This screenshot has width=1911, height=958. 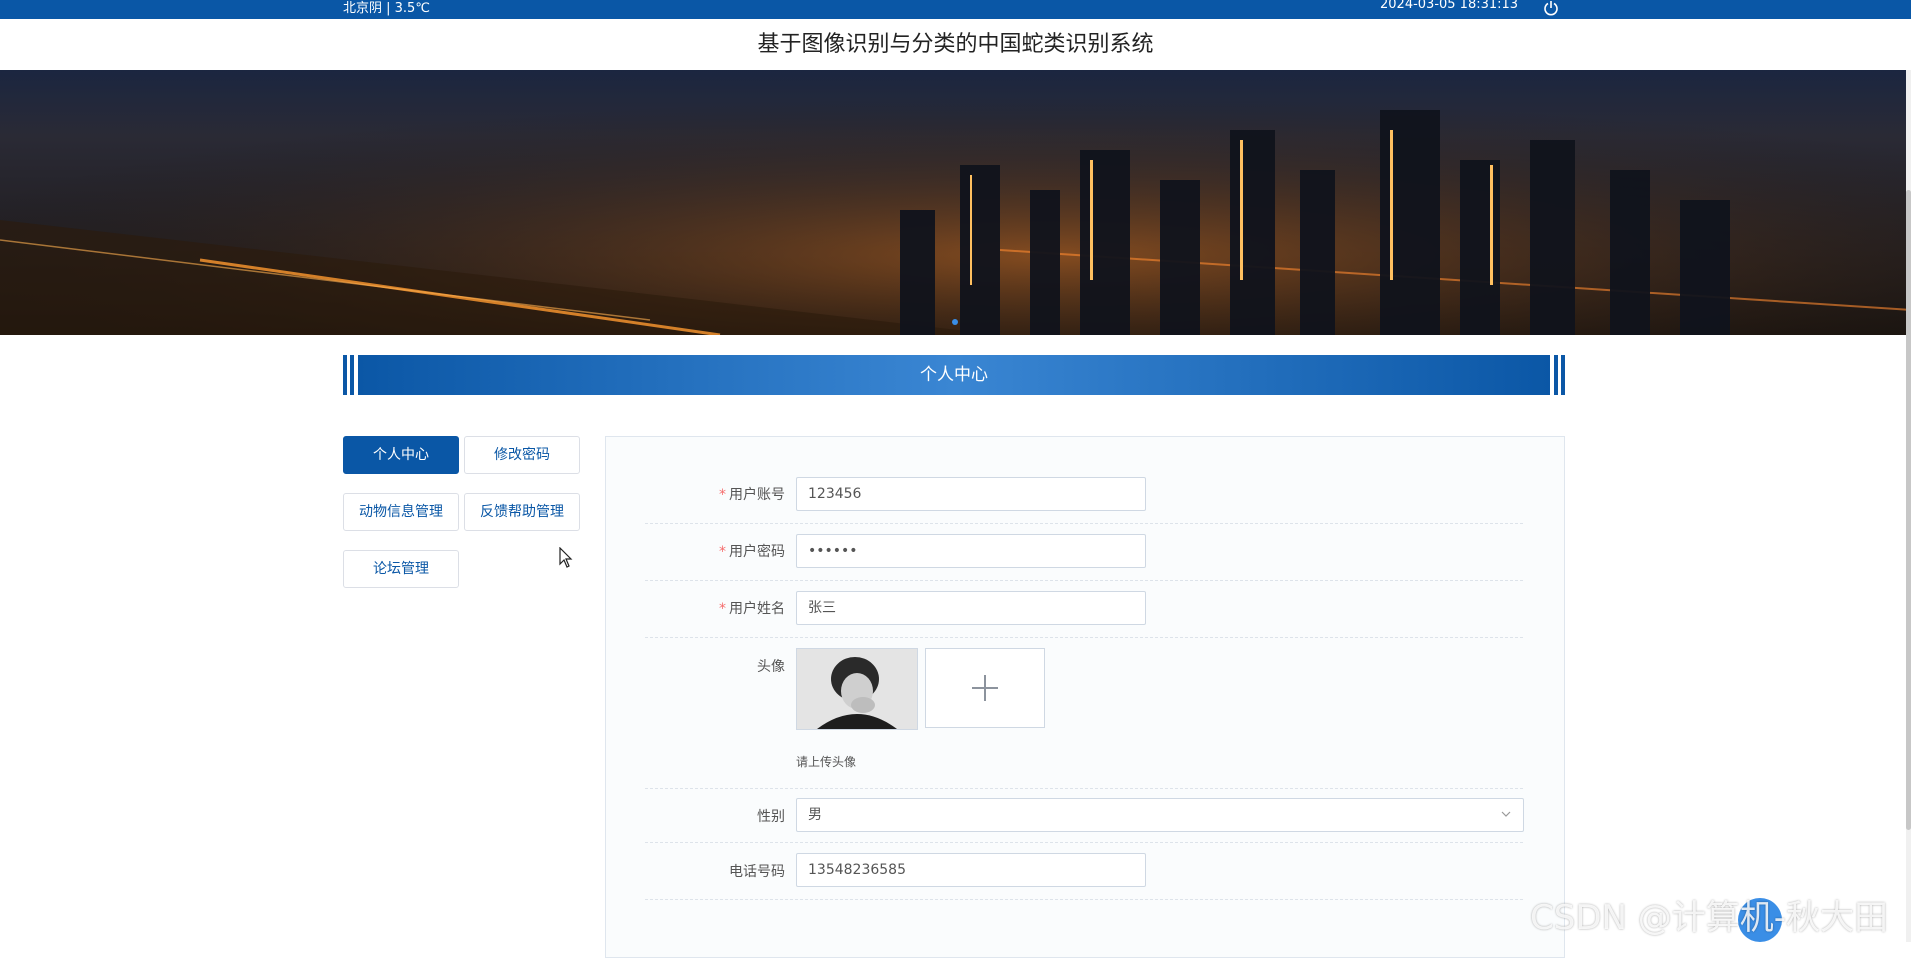 What do you see at coordinates (985, 688) in the screenshot?
I see `avatar-upload-button` at bounding box center [985, 688].